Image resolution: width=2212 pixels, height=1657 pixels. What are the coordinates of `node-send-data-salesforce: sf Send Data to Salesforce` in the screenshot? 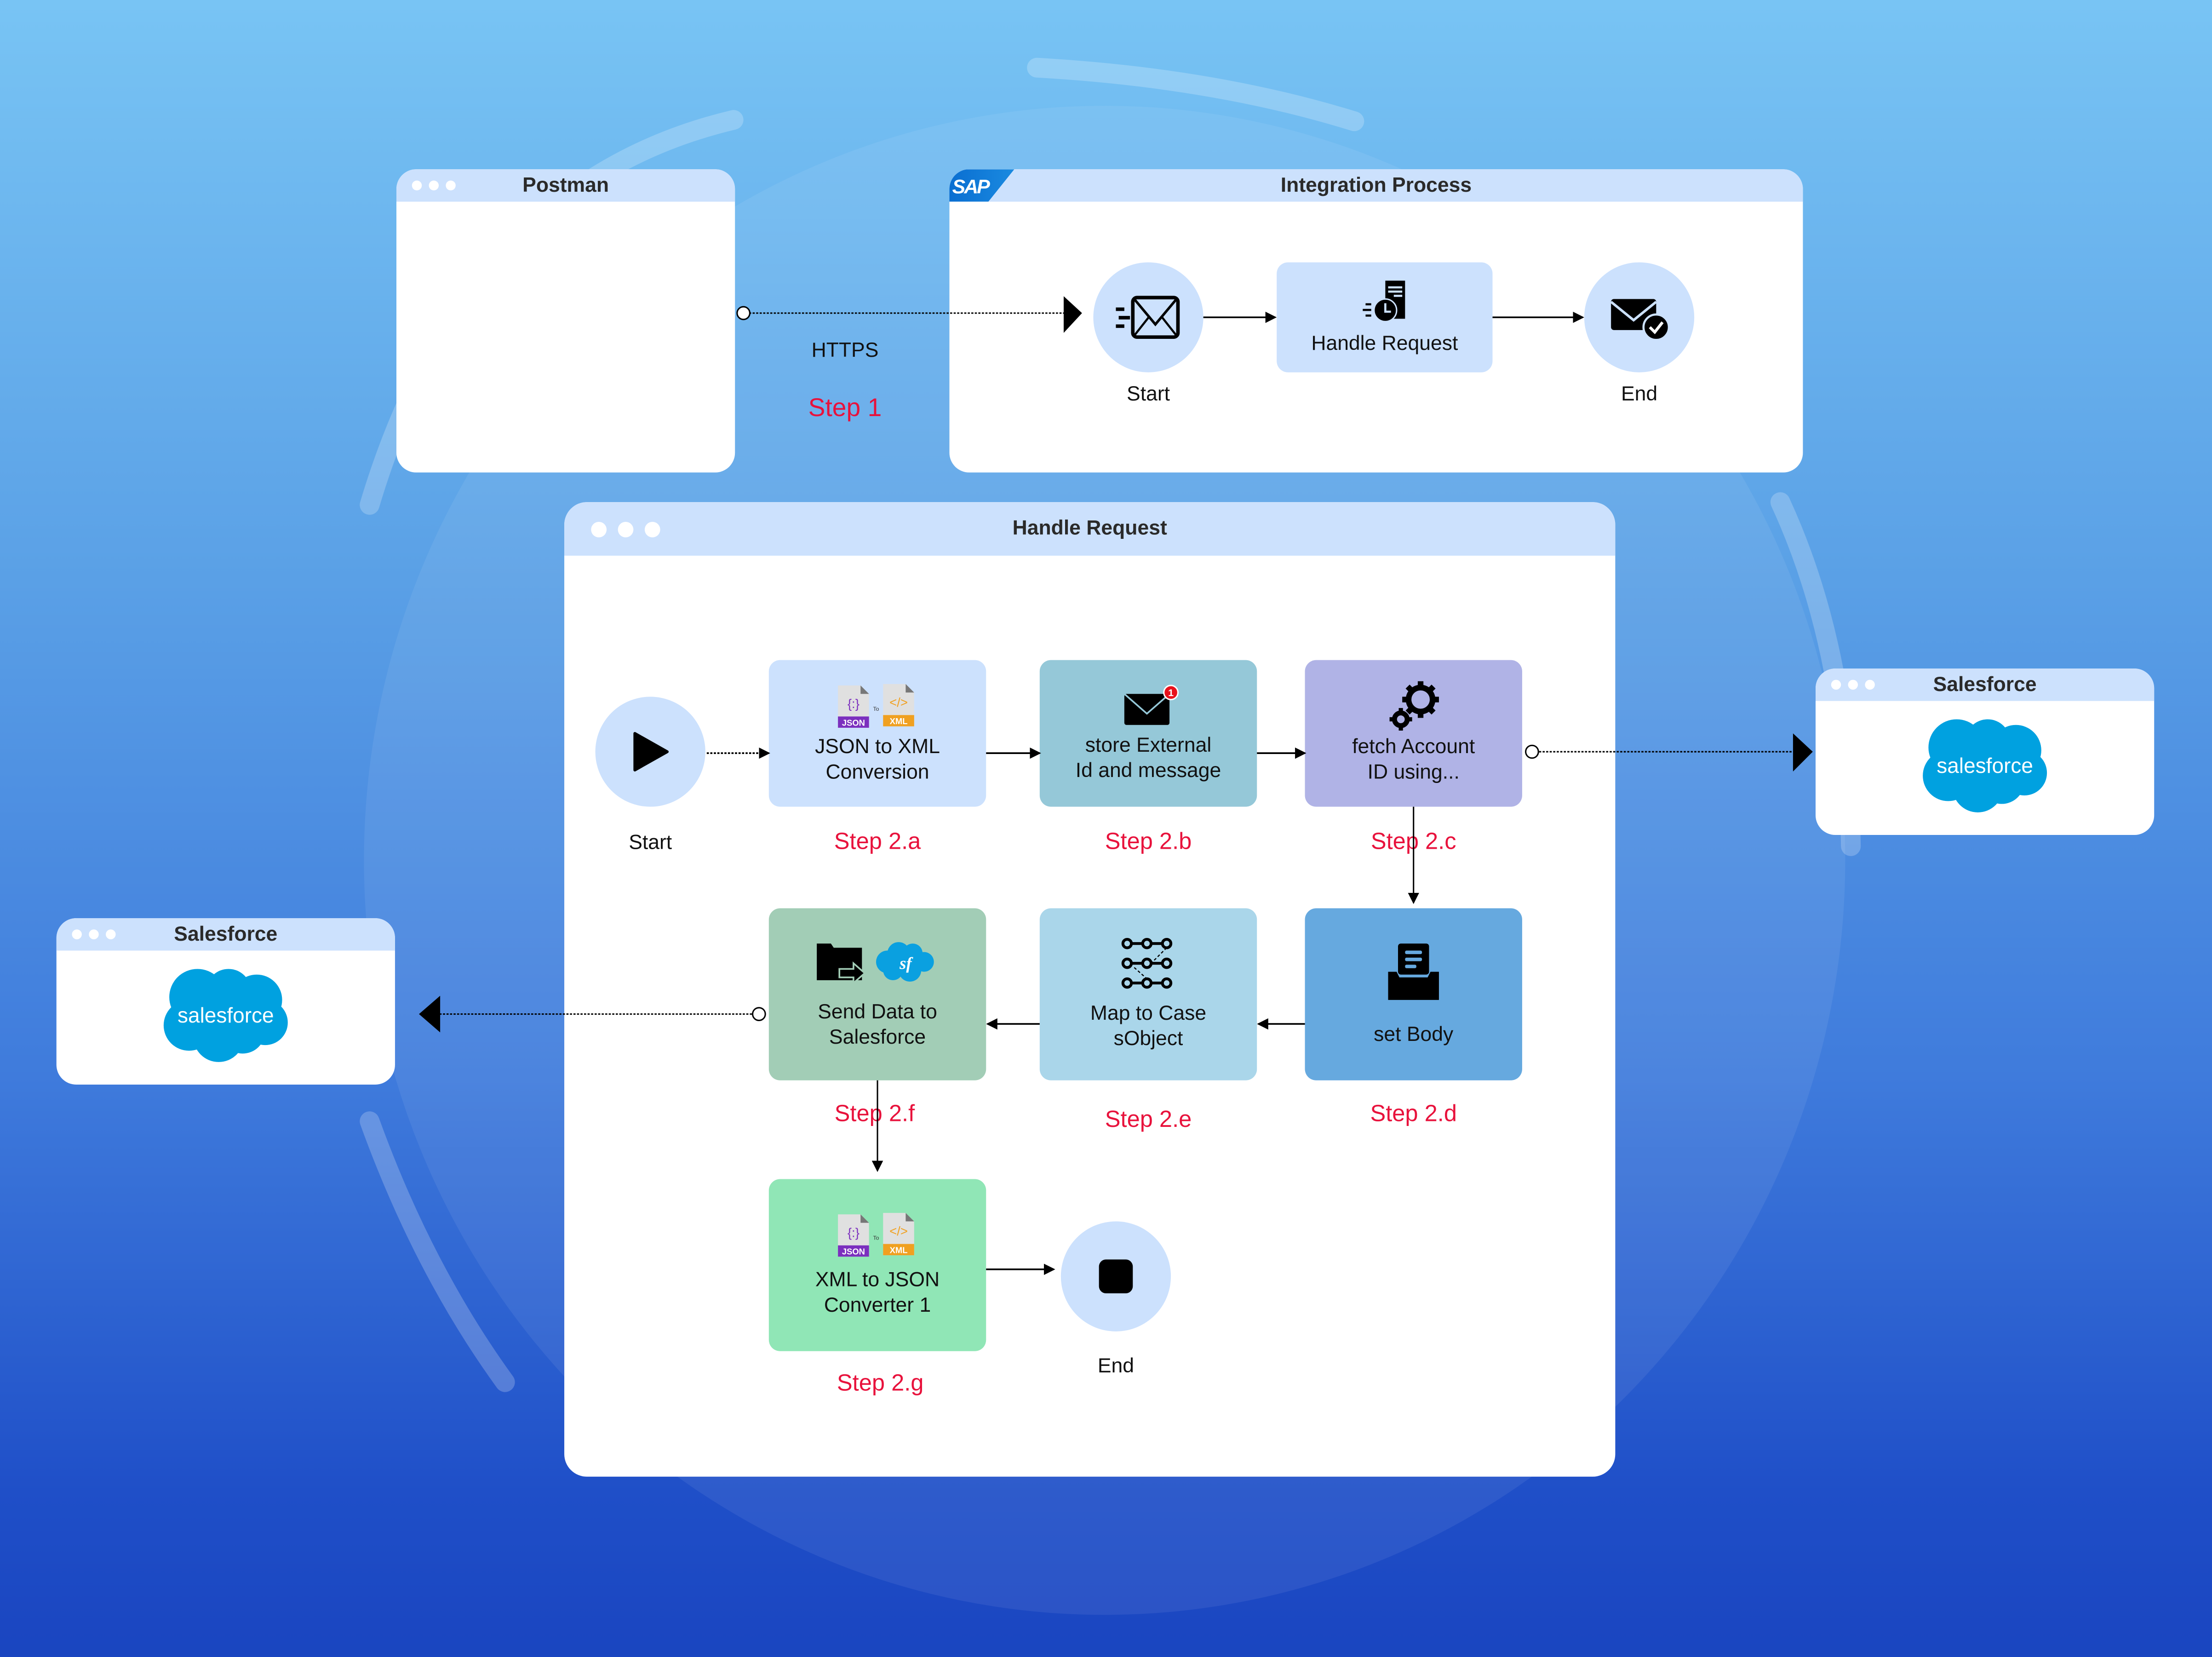 It's located at (877, 994).